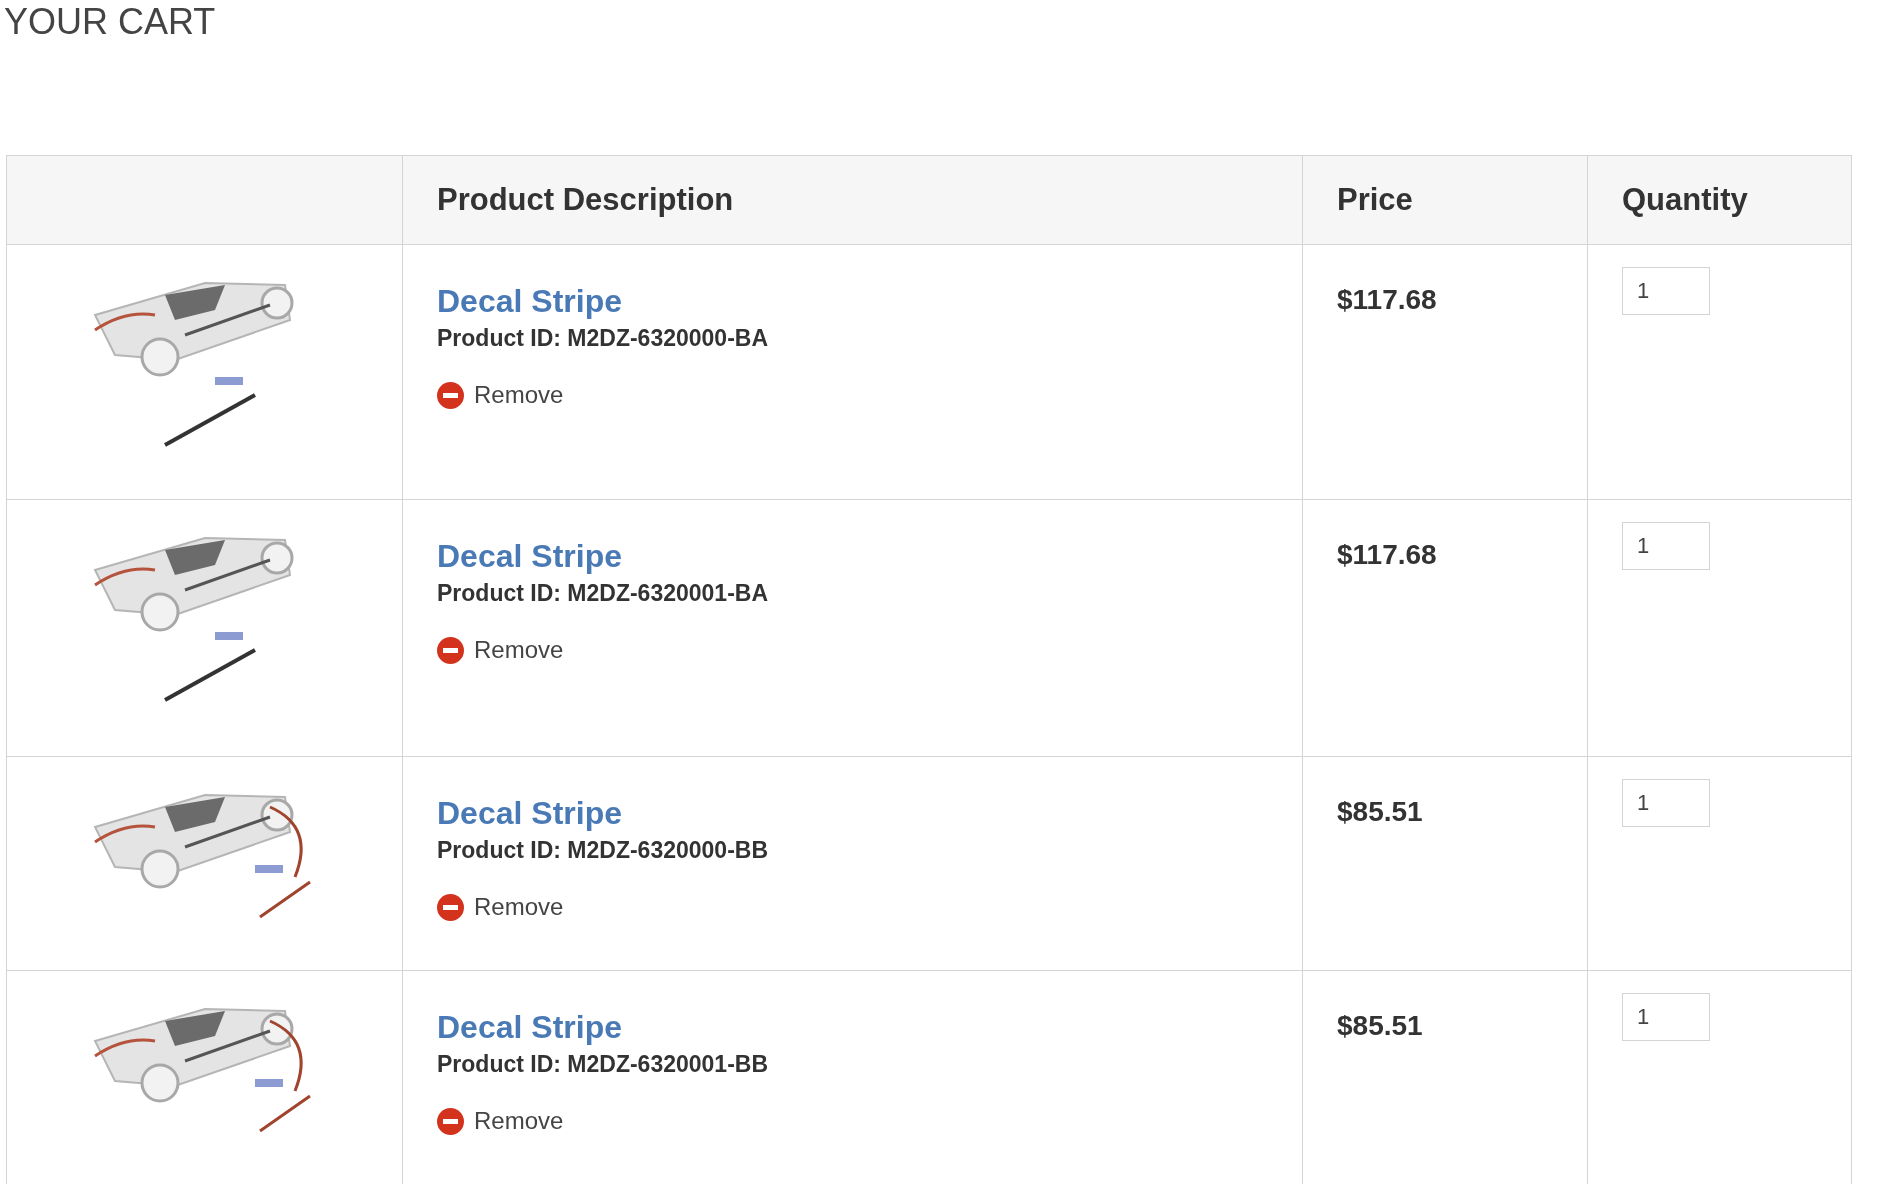  I want to click on product-id: Product ID: M2DZ-6320001-BA, so click(603, 593).